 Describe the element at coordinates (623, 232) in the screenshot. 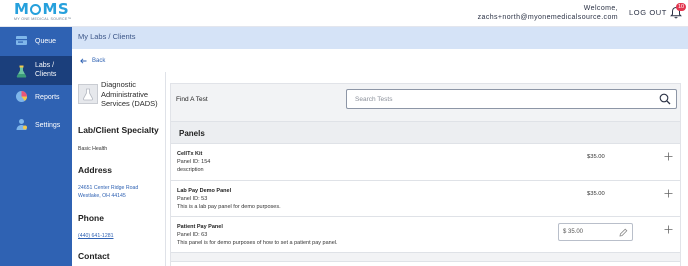

I see `pencil-icon` at that location.